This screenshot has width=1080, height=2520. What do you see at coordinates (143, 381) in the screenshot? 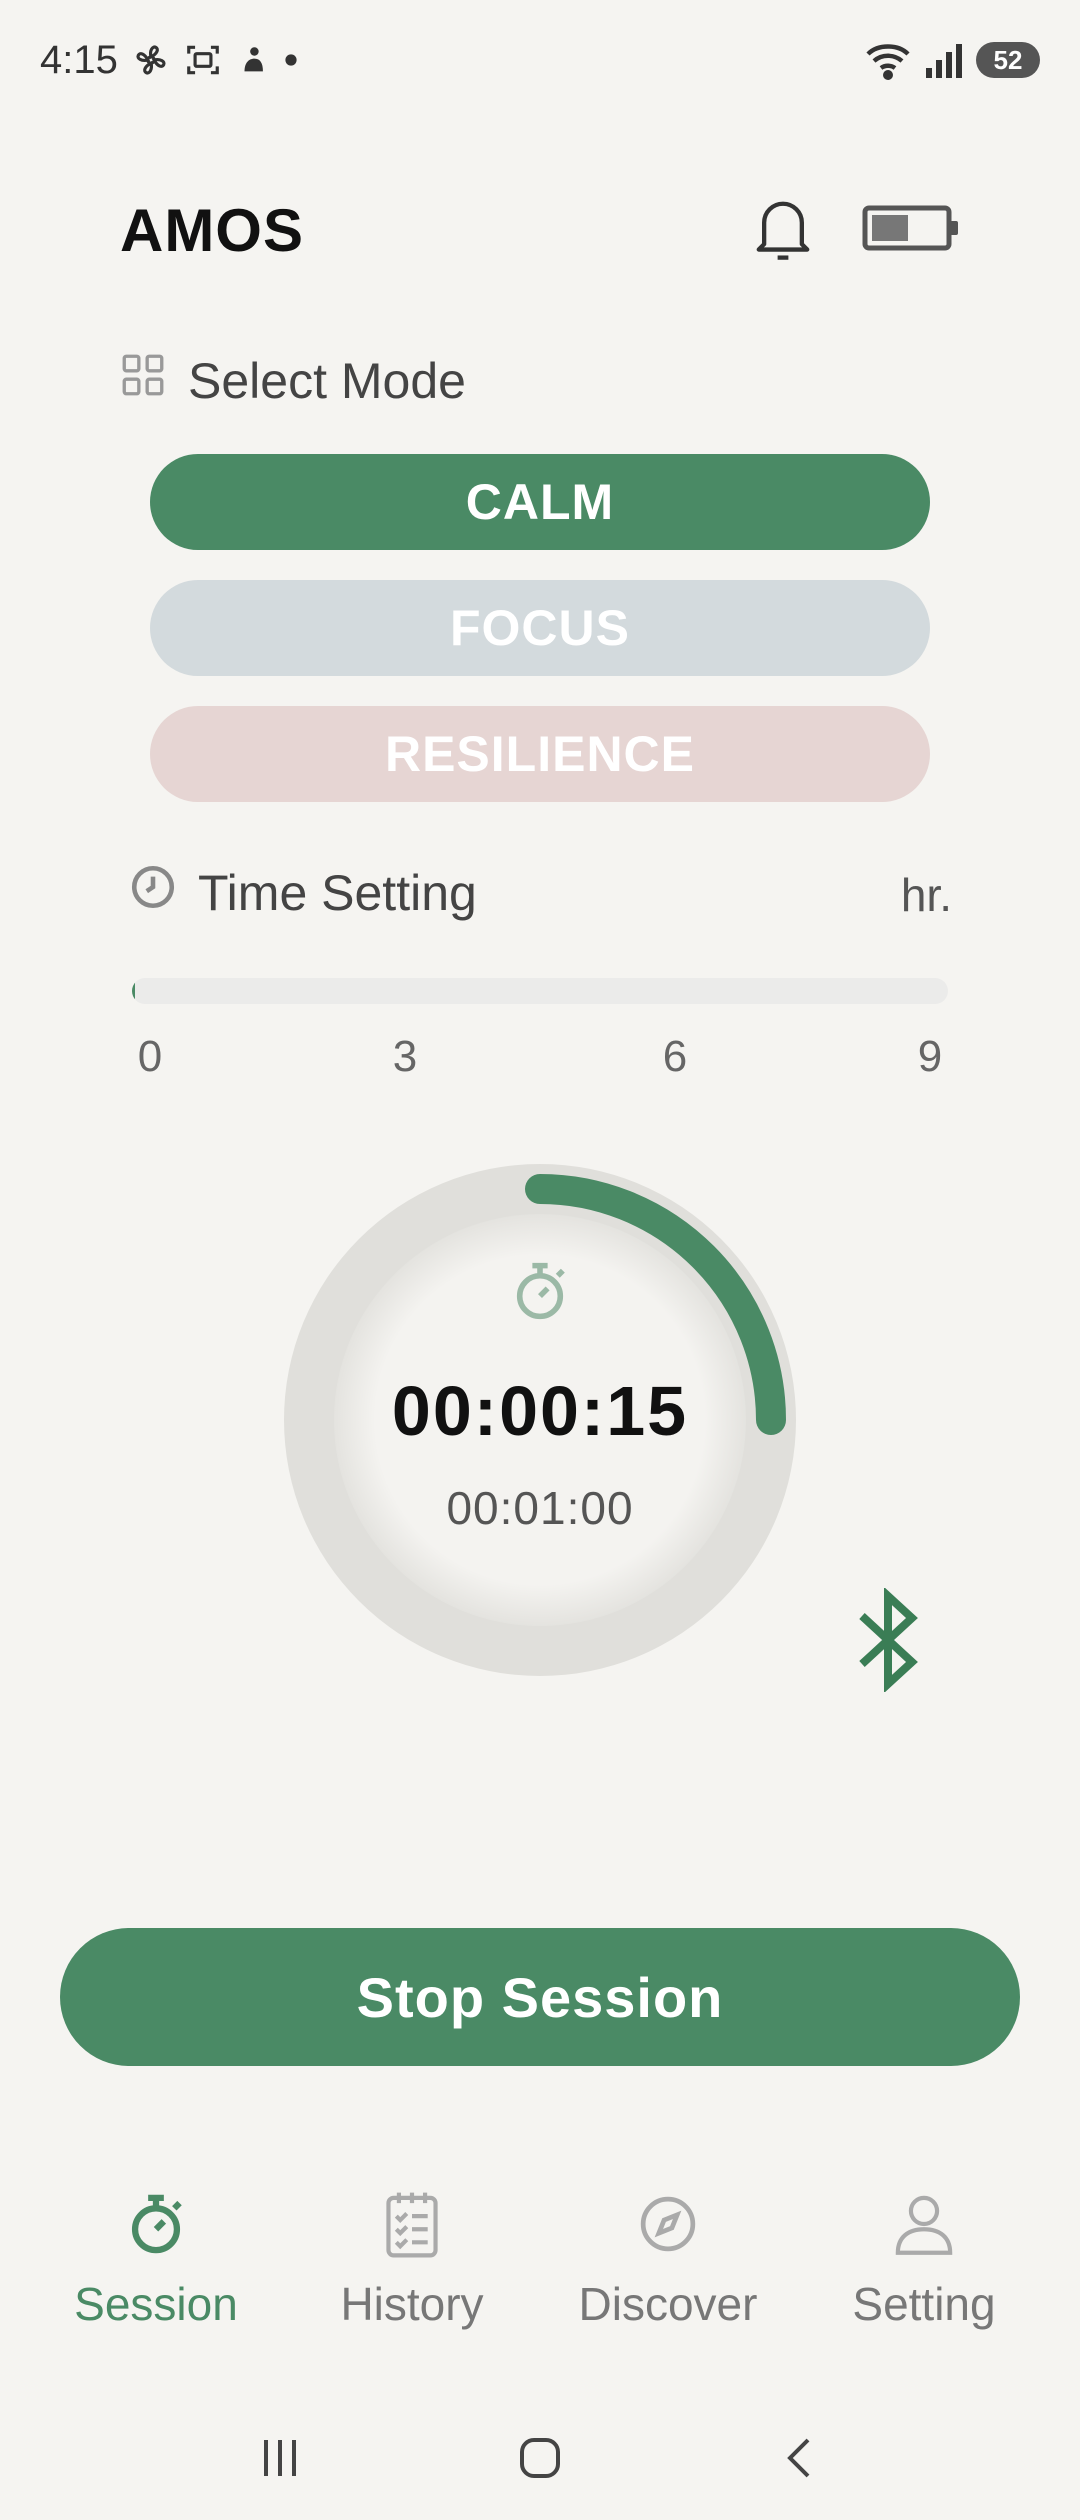
I see `grid-icon` at bounding box center [143, 381].